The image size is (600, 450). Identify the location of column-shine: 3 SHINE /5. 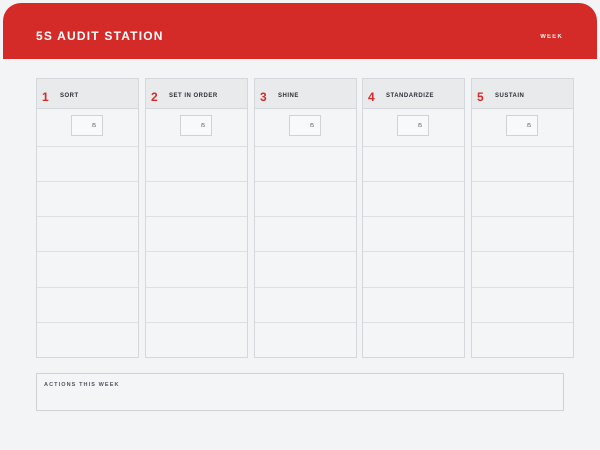
(305, 218).